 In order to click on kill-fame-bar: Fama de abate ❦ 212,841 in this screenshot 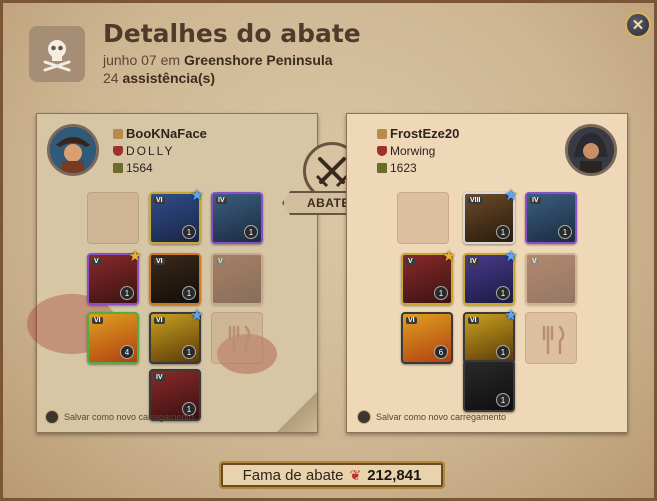, I will do `click(332, 475)`.